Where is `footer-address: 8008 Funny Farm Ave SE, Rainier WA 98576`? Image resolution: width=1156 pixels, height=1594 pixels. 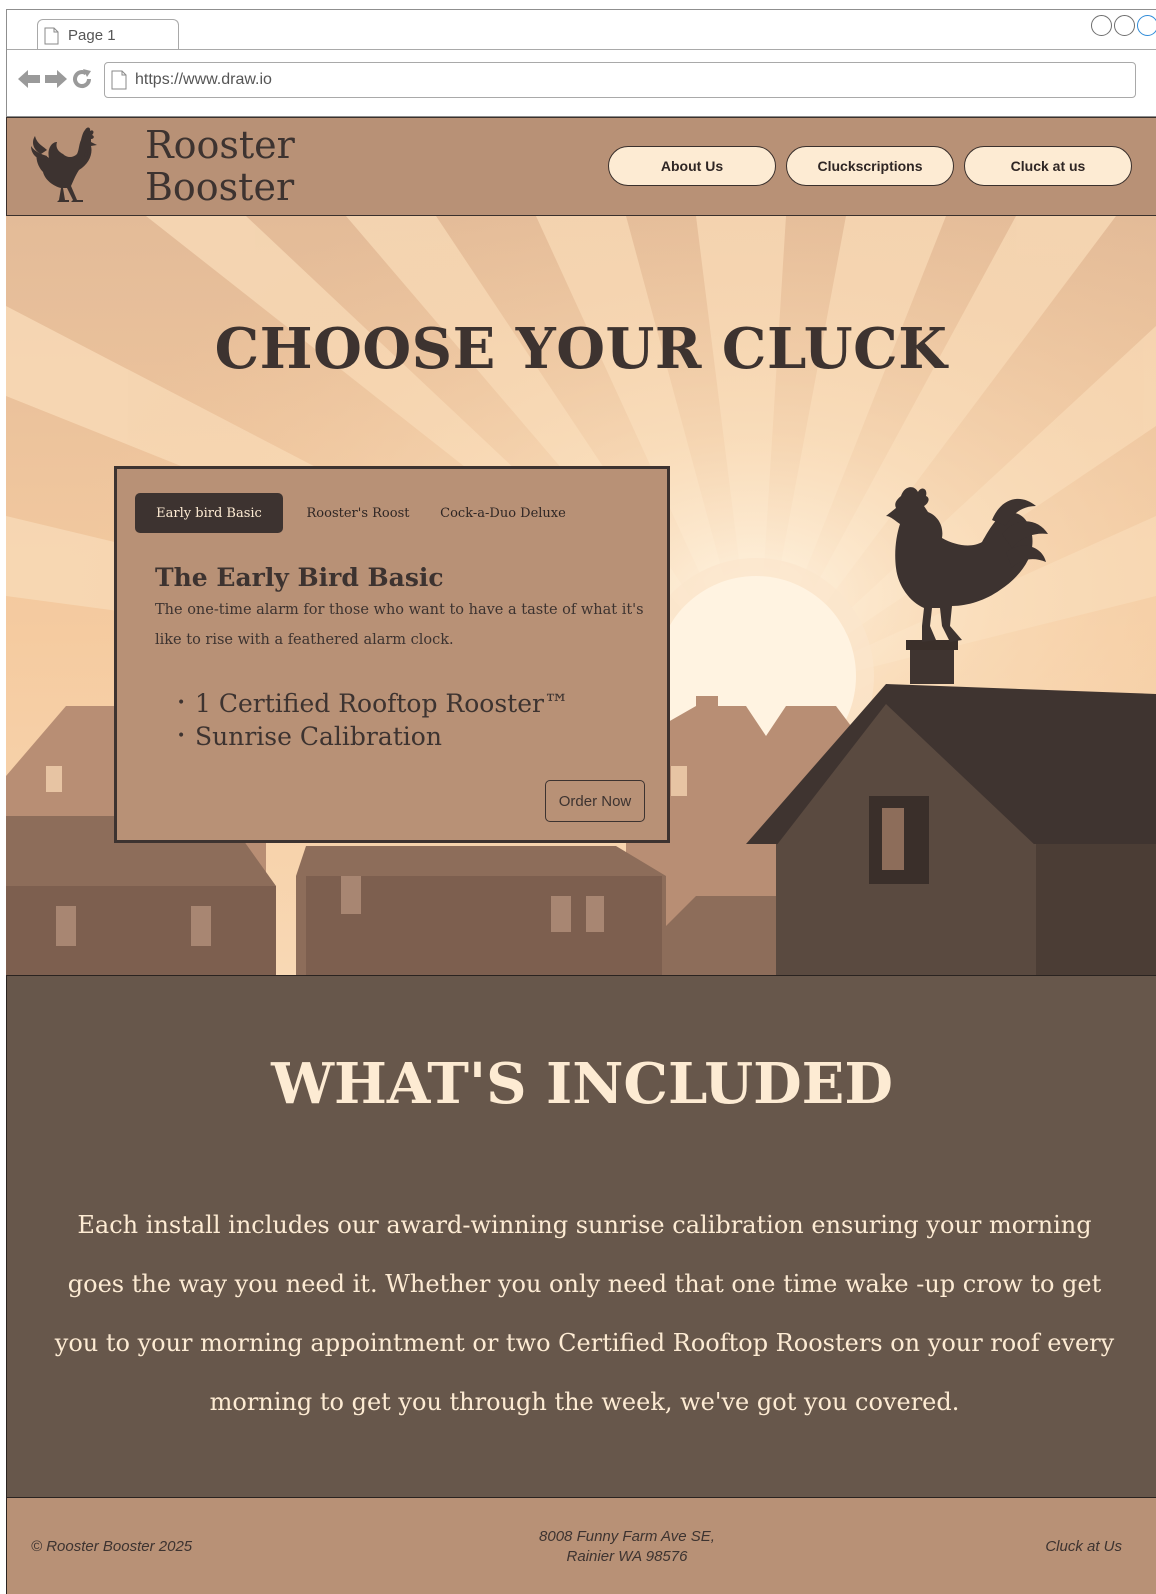 footer-address: 8008 Funny Farm Ave SE, Rainier WA 98576 is located at coordinates (627, 1547).